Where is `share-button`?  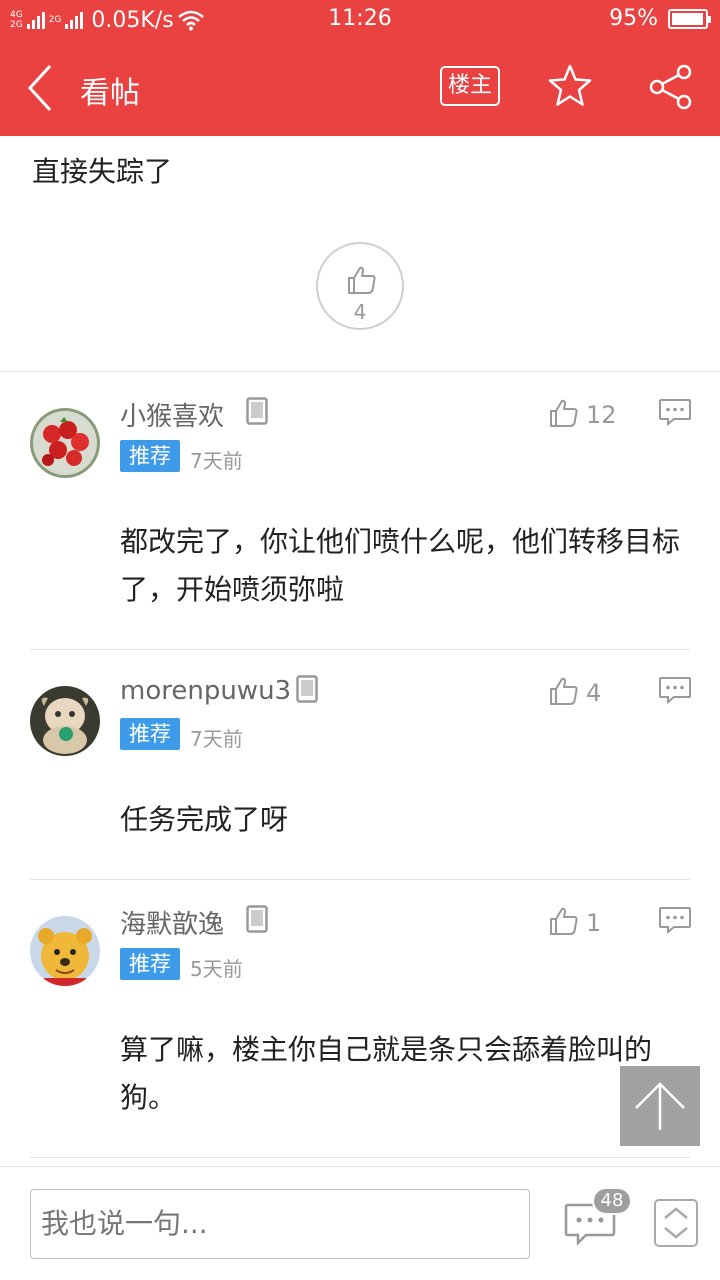
share-button is located at coordinates (671, 87).